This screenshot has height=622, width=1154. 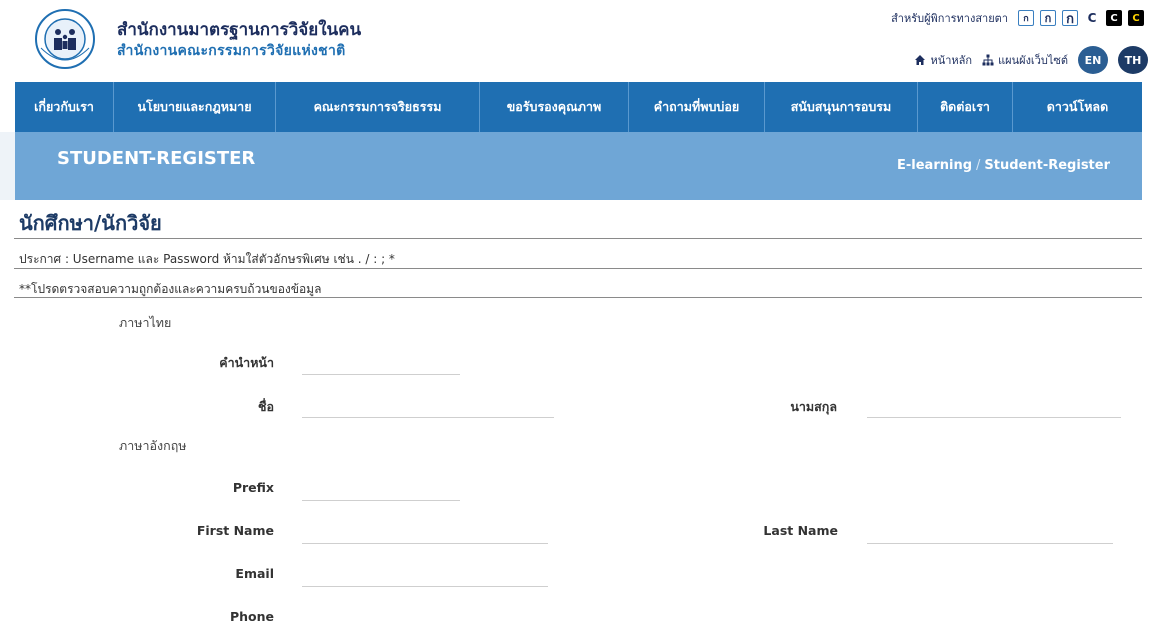 What do you see at coordinates (934, 165) in the screenshot?
I see `breadcrumb-elearning: E-learning` at bounding box center [934, 165].